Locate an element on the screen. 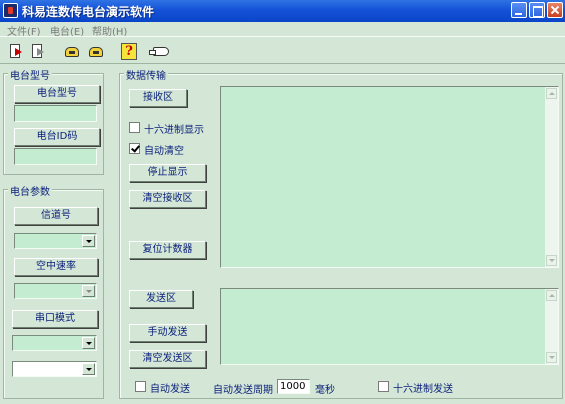 This screenshot has width=565, height=404. open-file-button is located at coordinates (16, 51).